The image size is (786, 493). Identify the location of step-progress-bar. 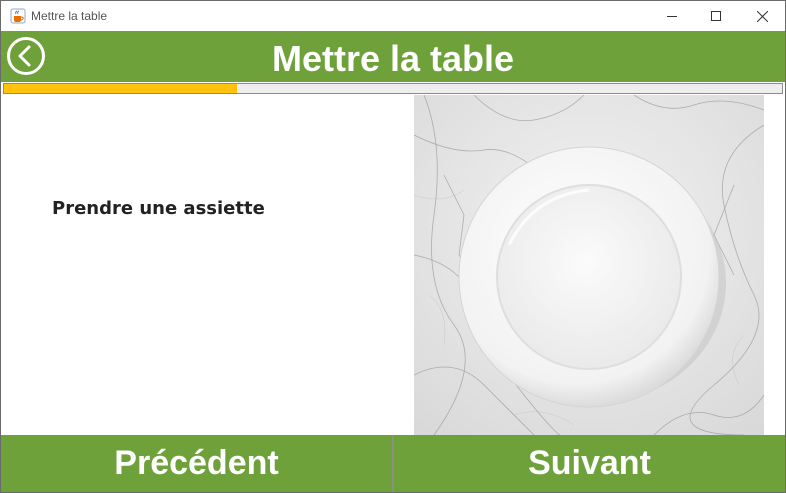
(393, 88).